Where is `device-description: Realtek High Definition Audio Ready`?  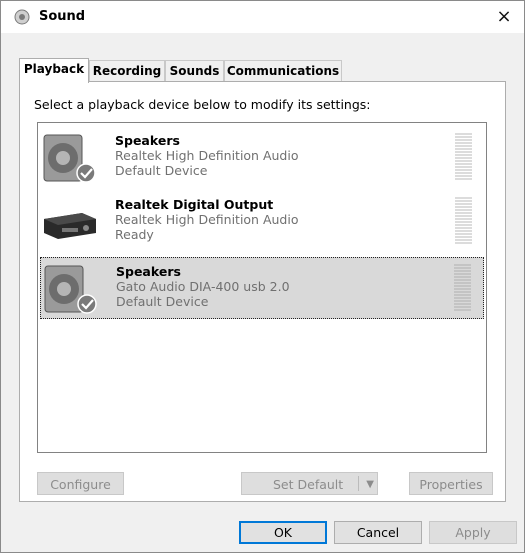 device-description: Realtek High Definition Audio Ready is located at coordinates (207, 227).